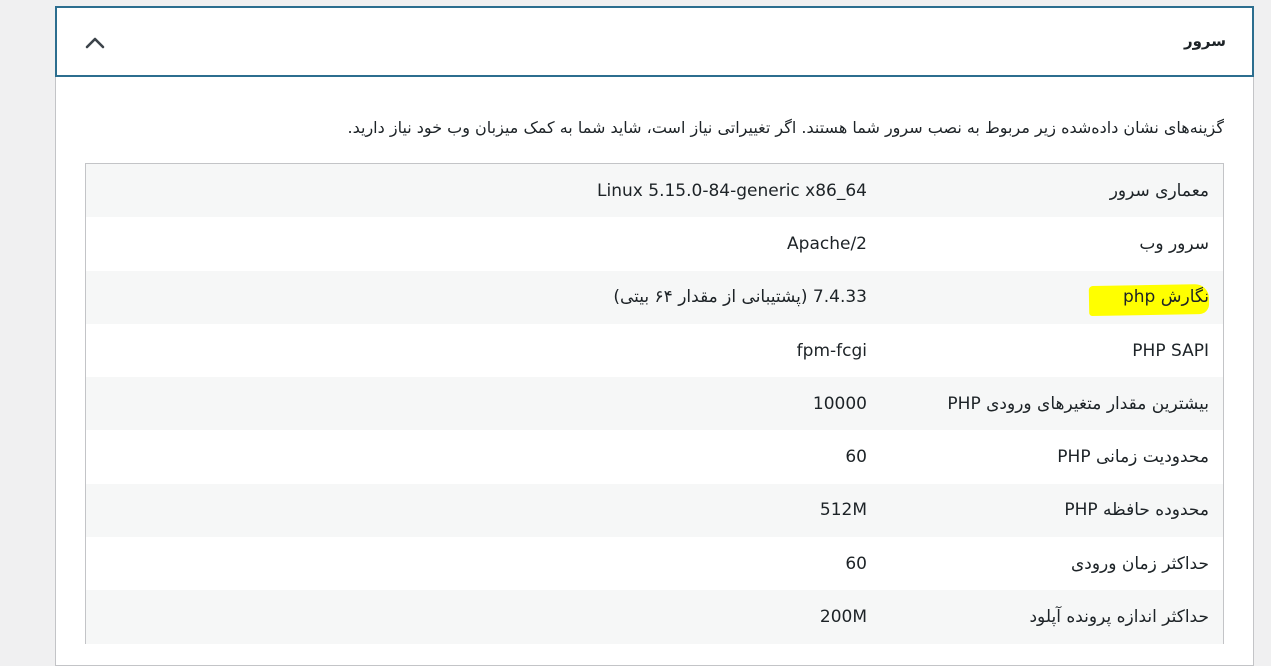 Image resolution: width=1271 pixels, height=666 pixels. What do you see at coordinates (843, 510) in the screenshot?
I see `row-value: 512M` at bounding box center [843, 510].